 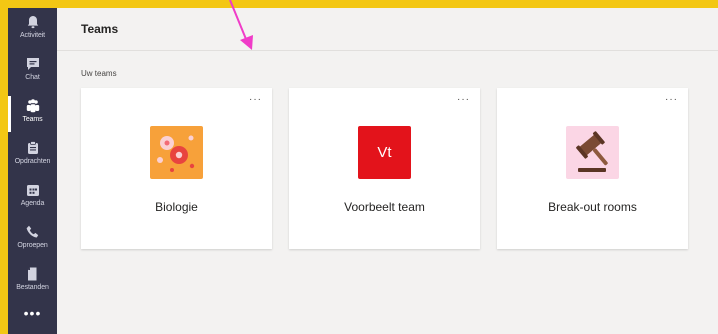 What do you see at coordinates (32, 190) in the screenshot?
I see `calendar-icon` at bounding box center [32, 190].